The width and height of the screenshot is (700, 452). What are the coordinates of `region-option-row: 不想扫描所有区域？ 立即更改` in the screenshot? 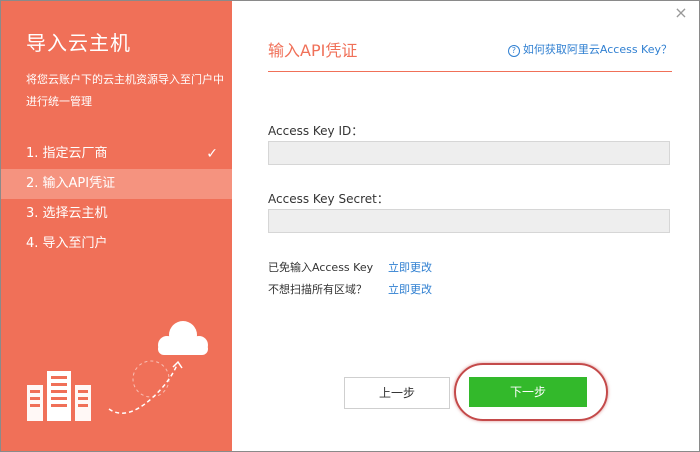 It's located at (350, 289).